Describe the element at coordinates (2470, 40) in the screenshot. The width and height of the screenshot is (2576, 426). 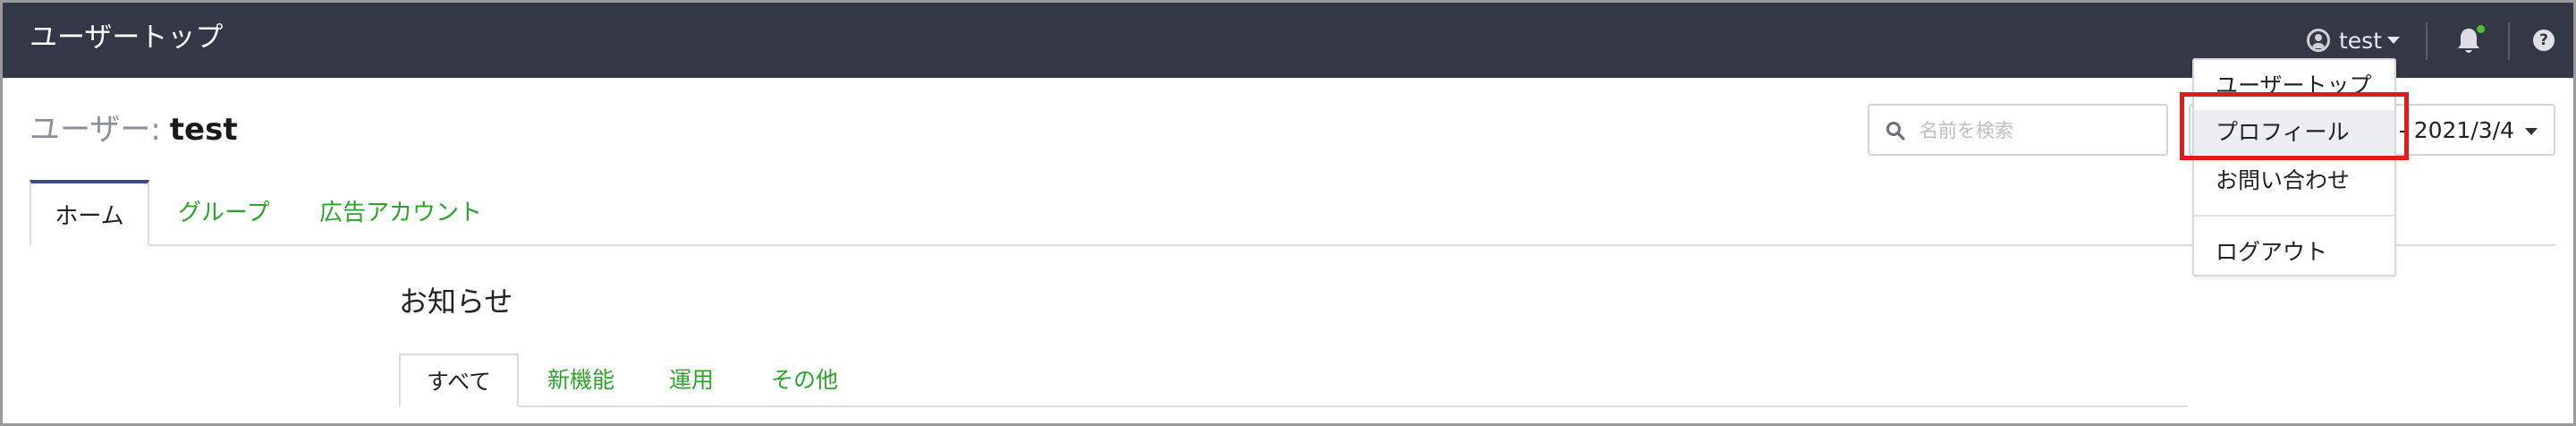
I see `notifications-button` at that location.